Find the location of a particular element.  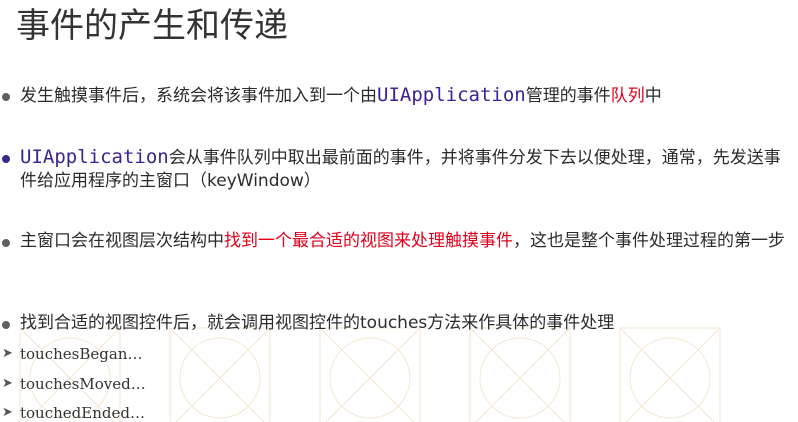

text-segment: 发生触摸事件后，系统会将该事件加入到一个由 is located at coordinates (198, 96).